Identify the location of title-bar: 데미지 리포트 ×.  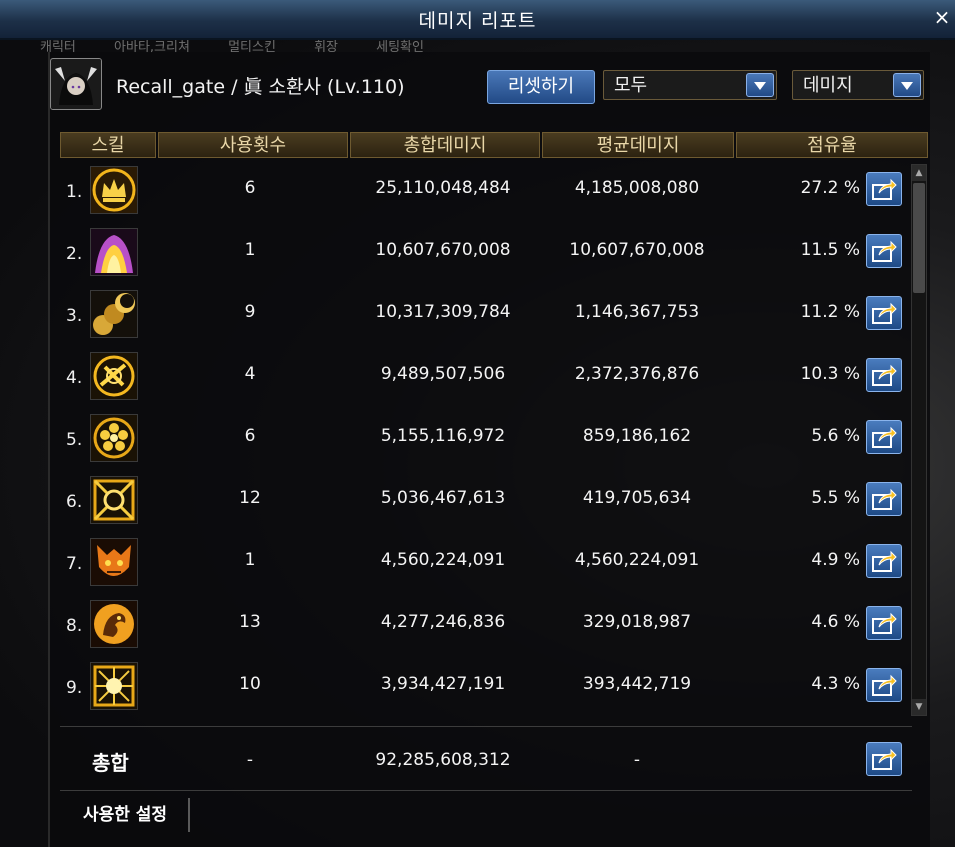
(477, 20).